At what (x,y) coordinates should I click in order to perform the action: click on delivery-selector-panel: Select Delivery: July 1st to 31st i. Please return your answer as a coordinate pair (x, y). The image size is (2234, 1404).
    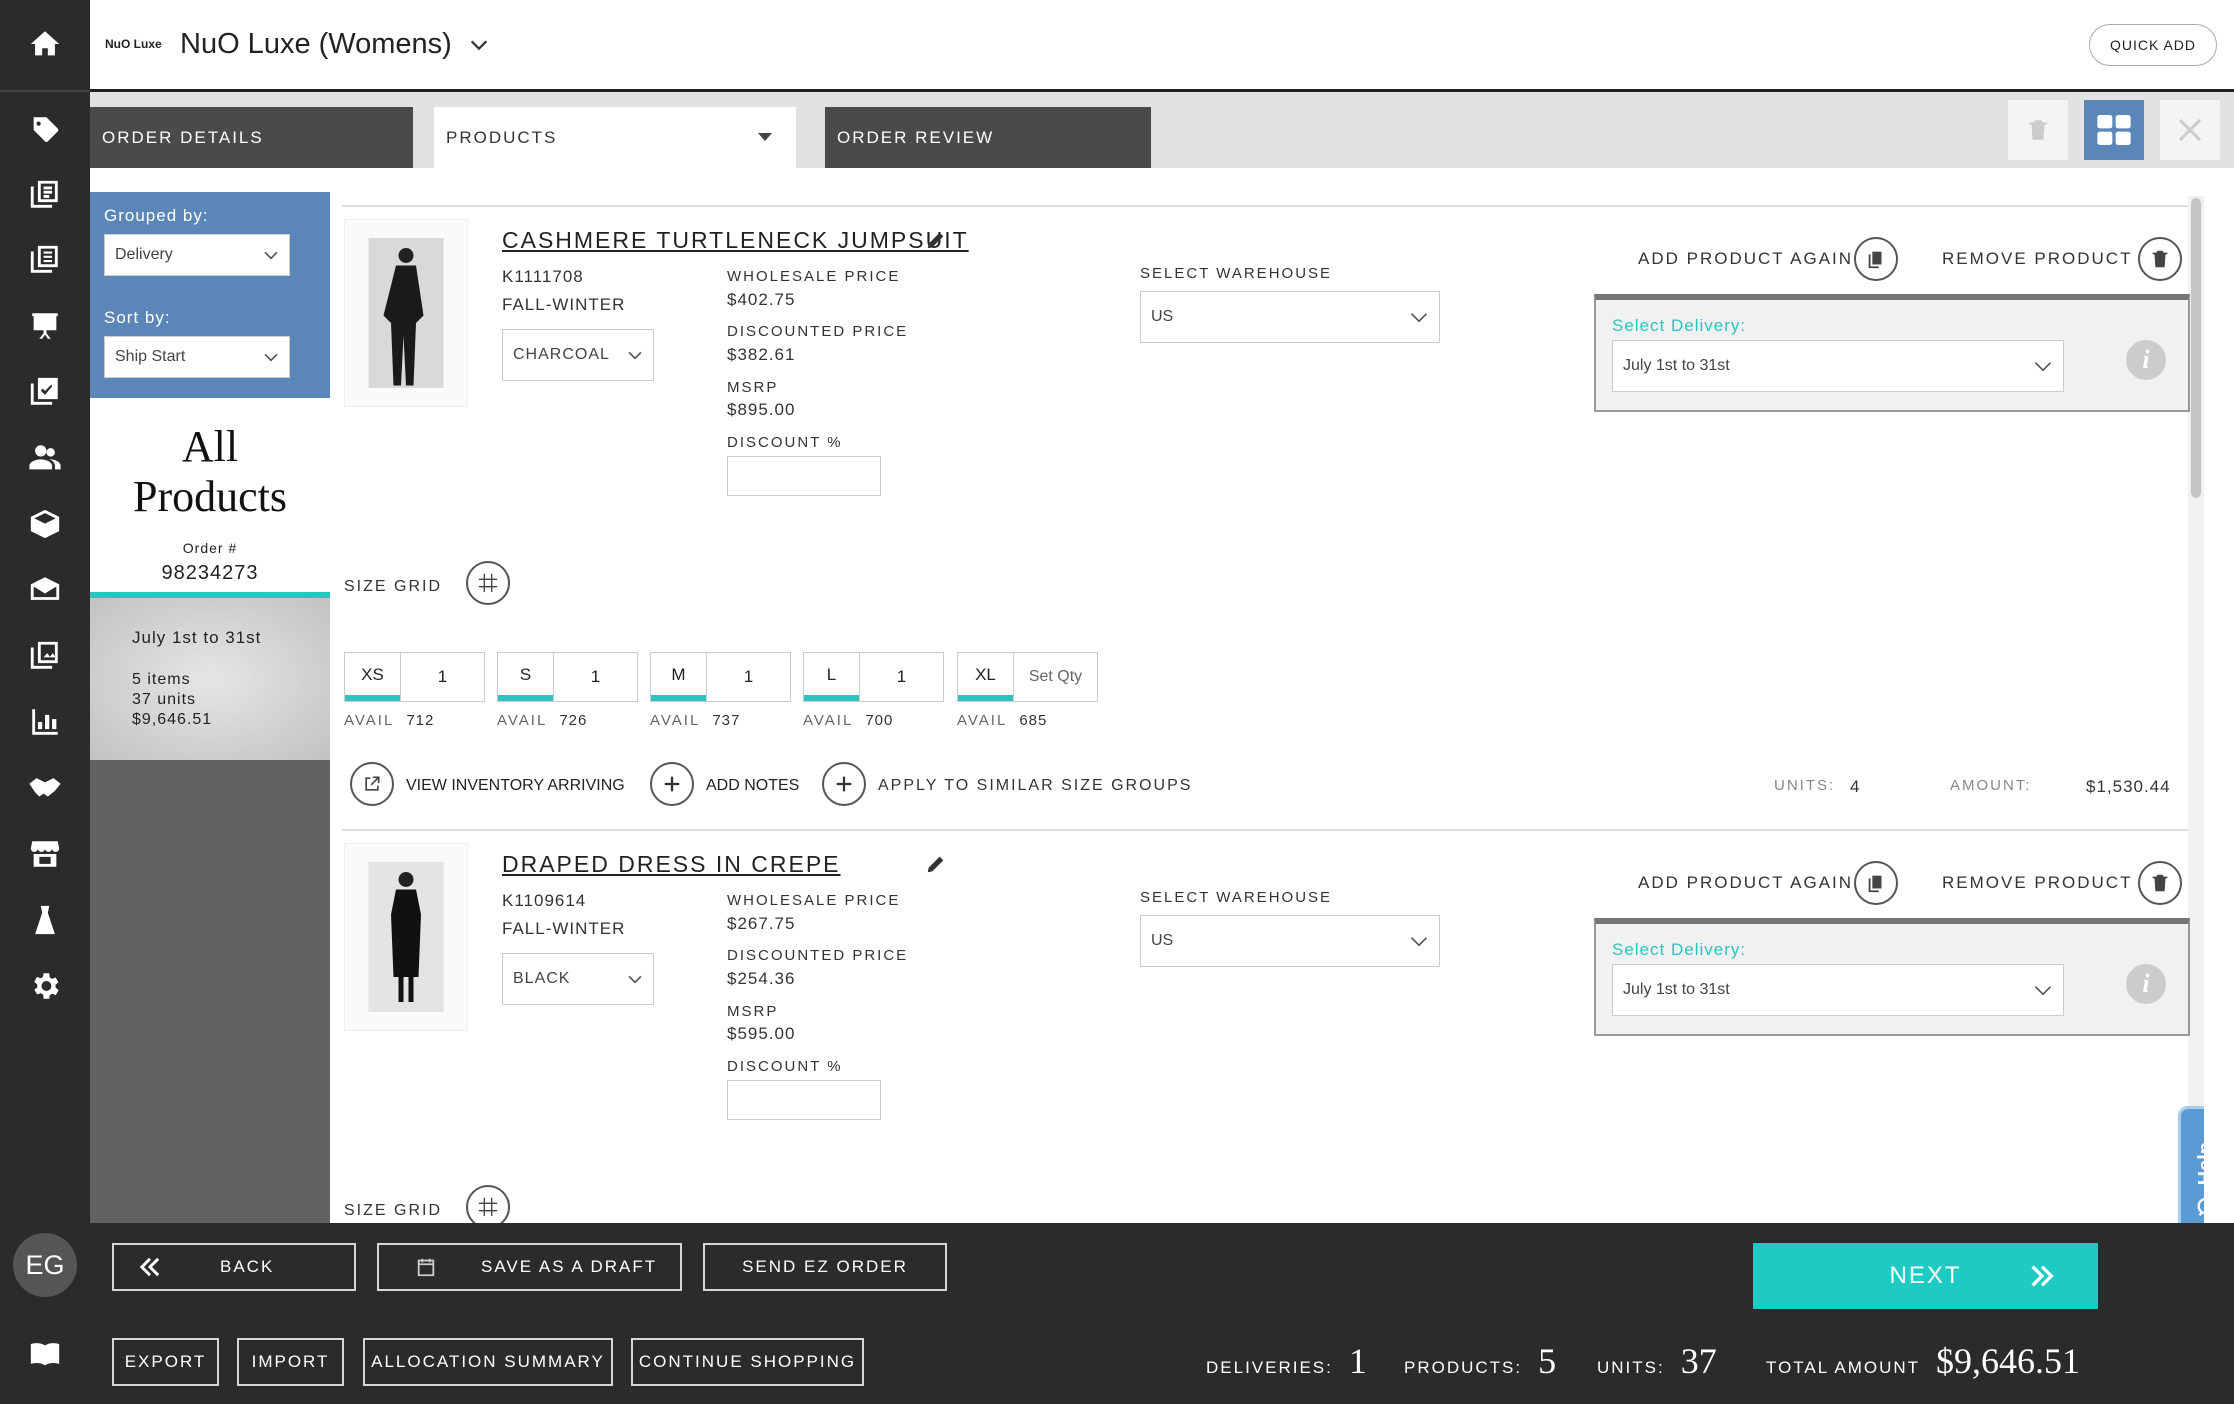
    Looking at the image, I should click on (1892, 353).